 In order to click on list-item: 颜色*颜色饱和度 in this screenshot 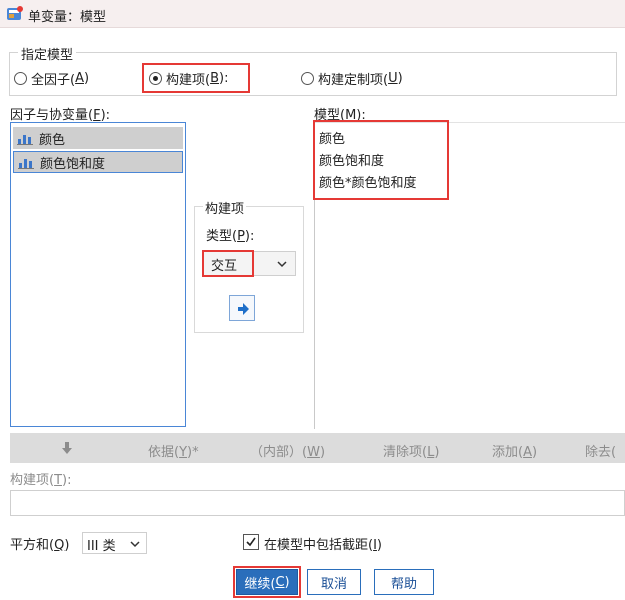, I will do `click(368, 181)`.